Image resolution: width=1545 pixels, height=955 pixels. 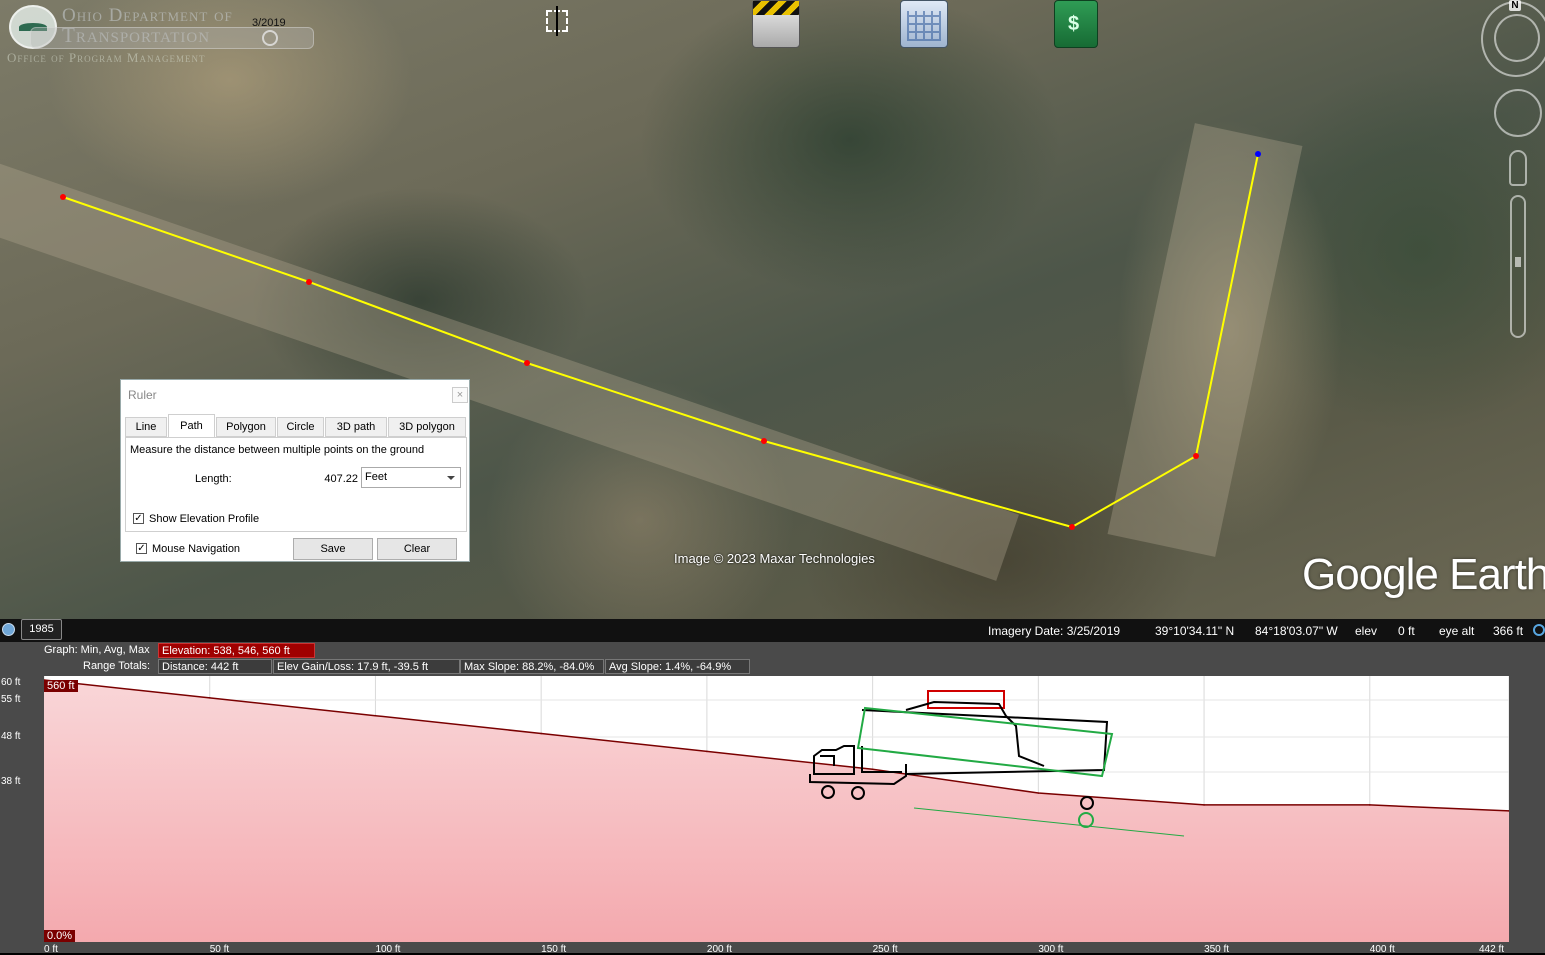 I want to click on distance-stat: Distance: 442 ft, so click(x=215, y=666).